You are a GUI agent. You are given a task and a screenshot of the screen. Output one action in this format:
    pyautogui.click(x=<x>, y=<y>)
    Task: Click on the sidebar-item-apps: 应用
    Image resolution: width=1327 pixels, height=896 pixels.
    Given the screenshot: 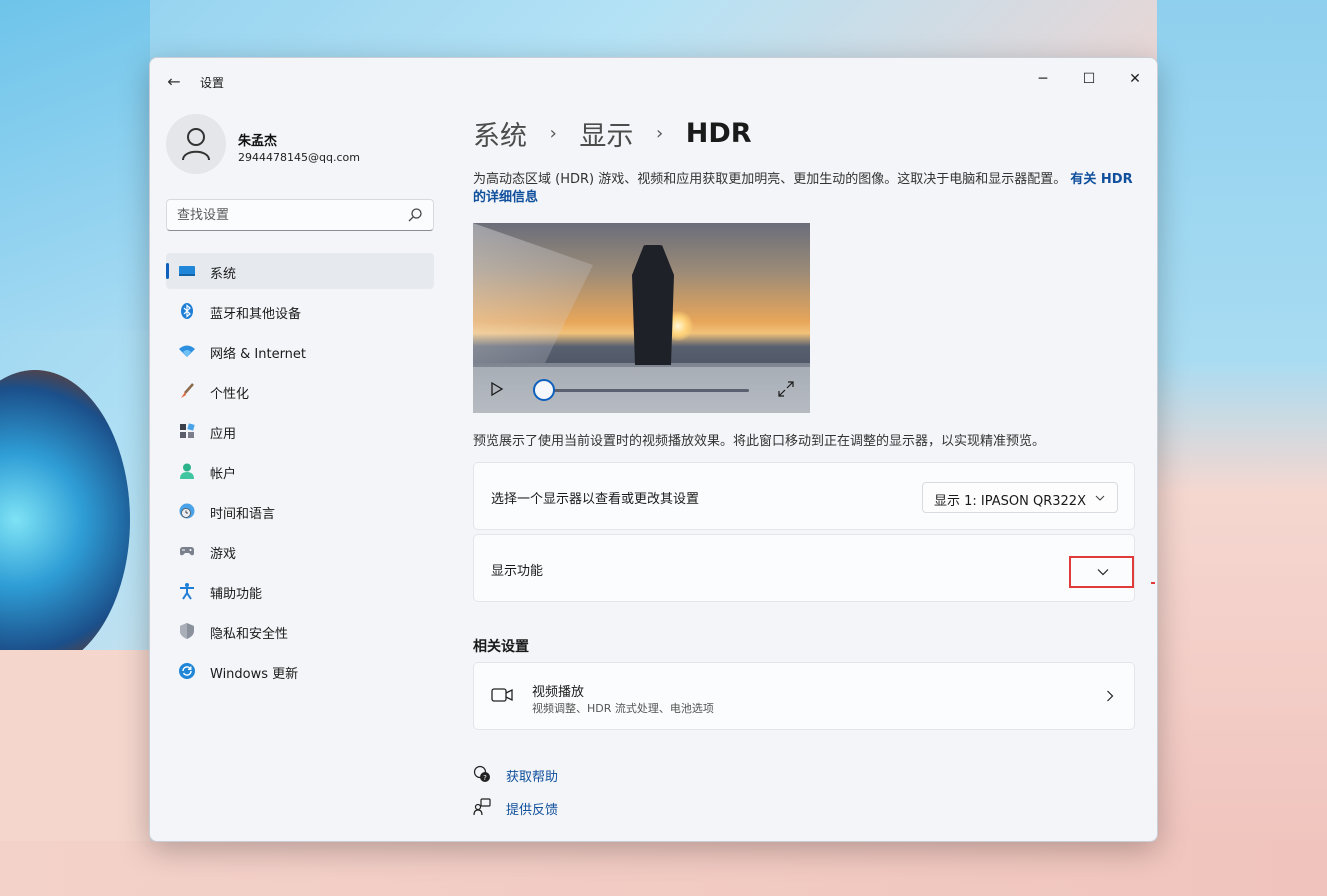 What is the action you would take?
    pyautogui.click(x=300, y=431)
    